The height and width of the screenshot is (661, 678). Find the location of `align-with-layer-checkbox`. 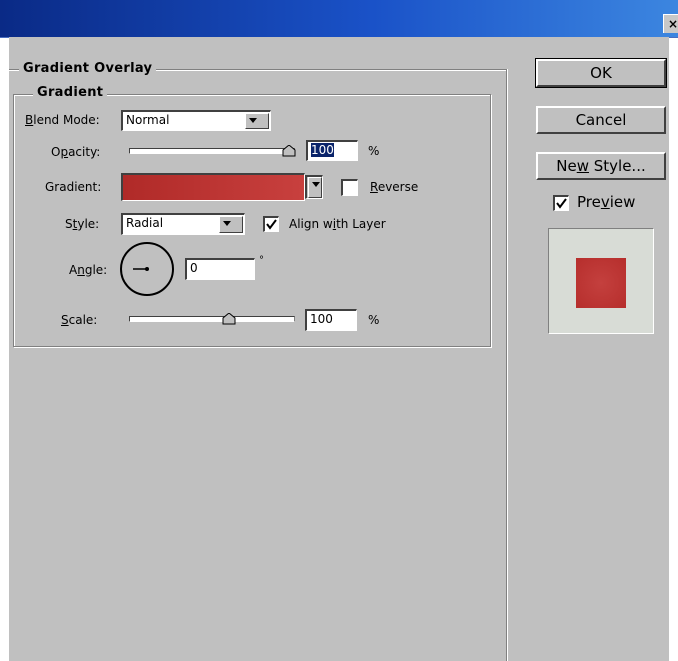

align-with-layer-checkbox is located at coordinates (271, 224).